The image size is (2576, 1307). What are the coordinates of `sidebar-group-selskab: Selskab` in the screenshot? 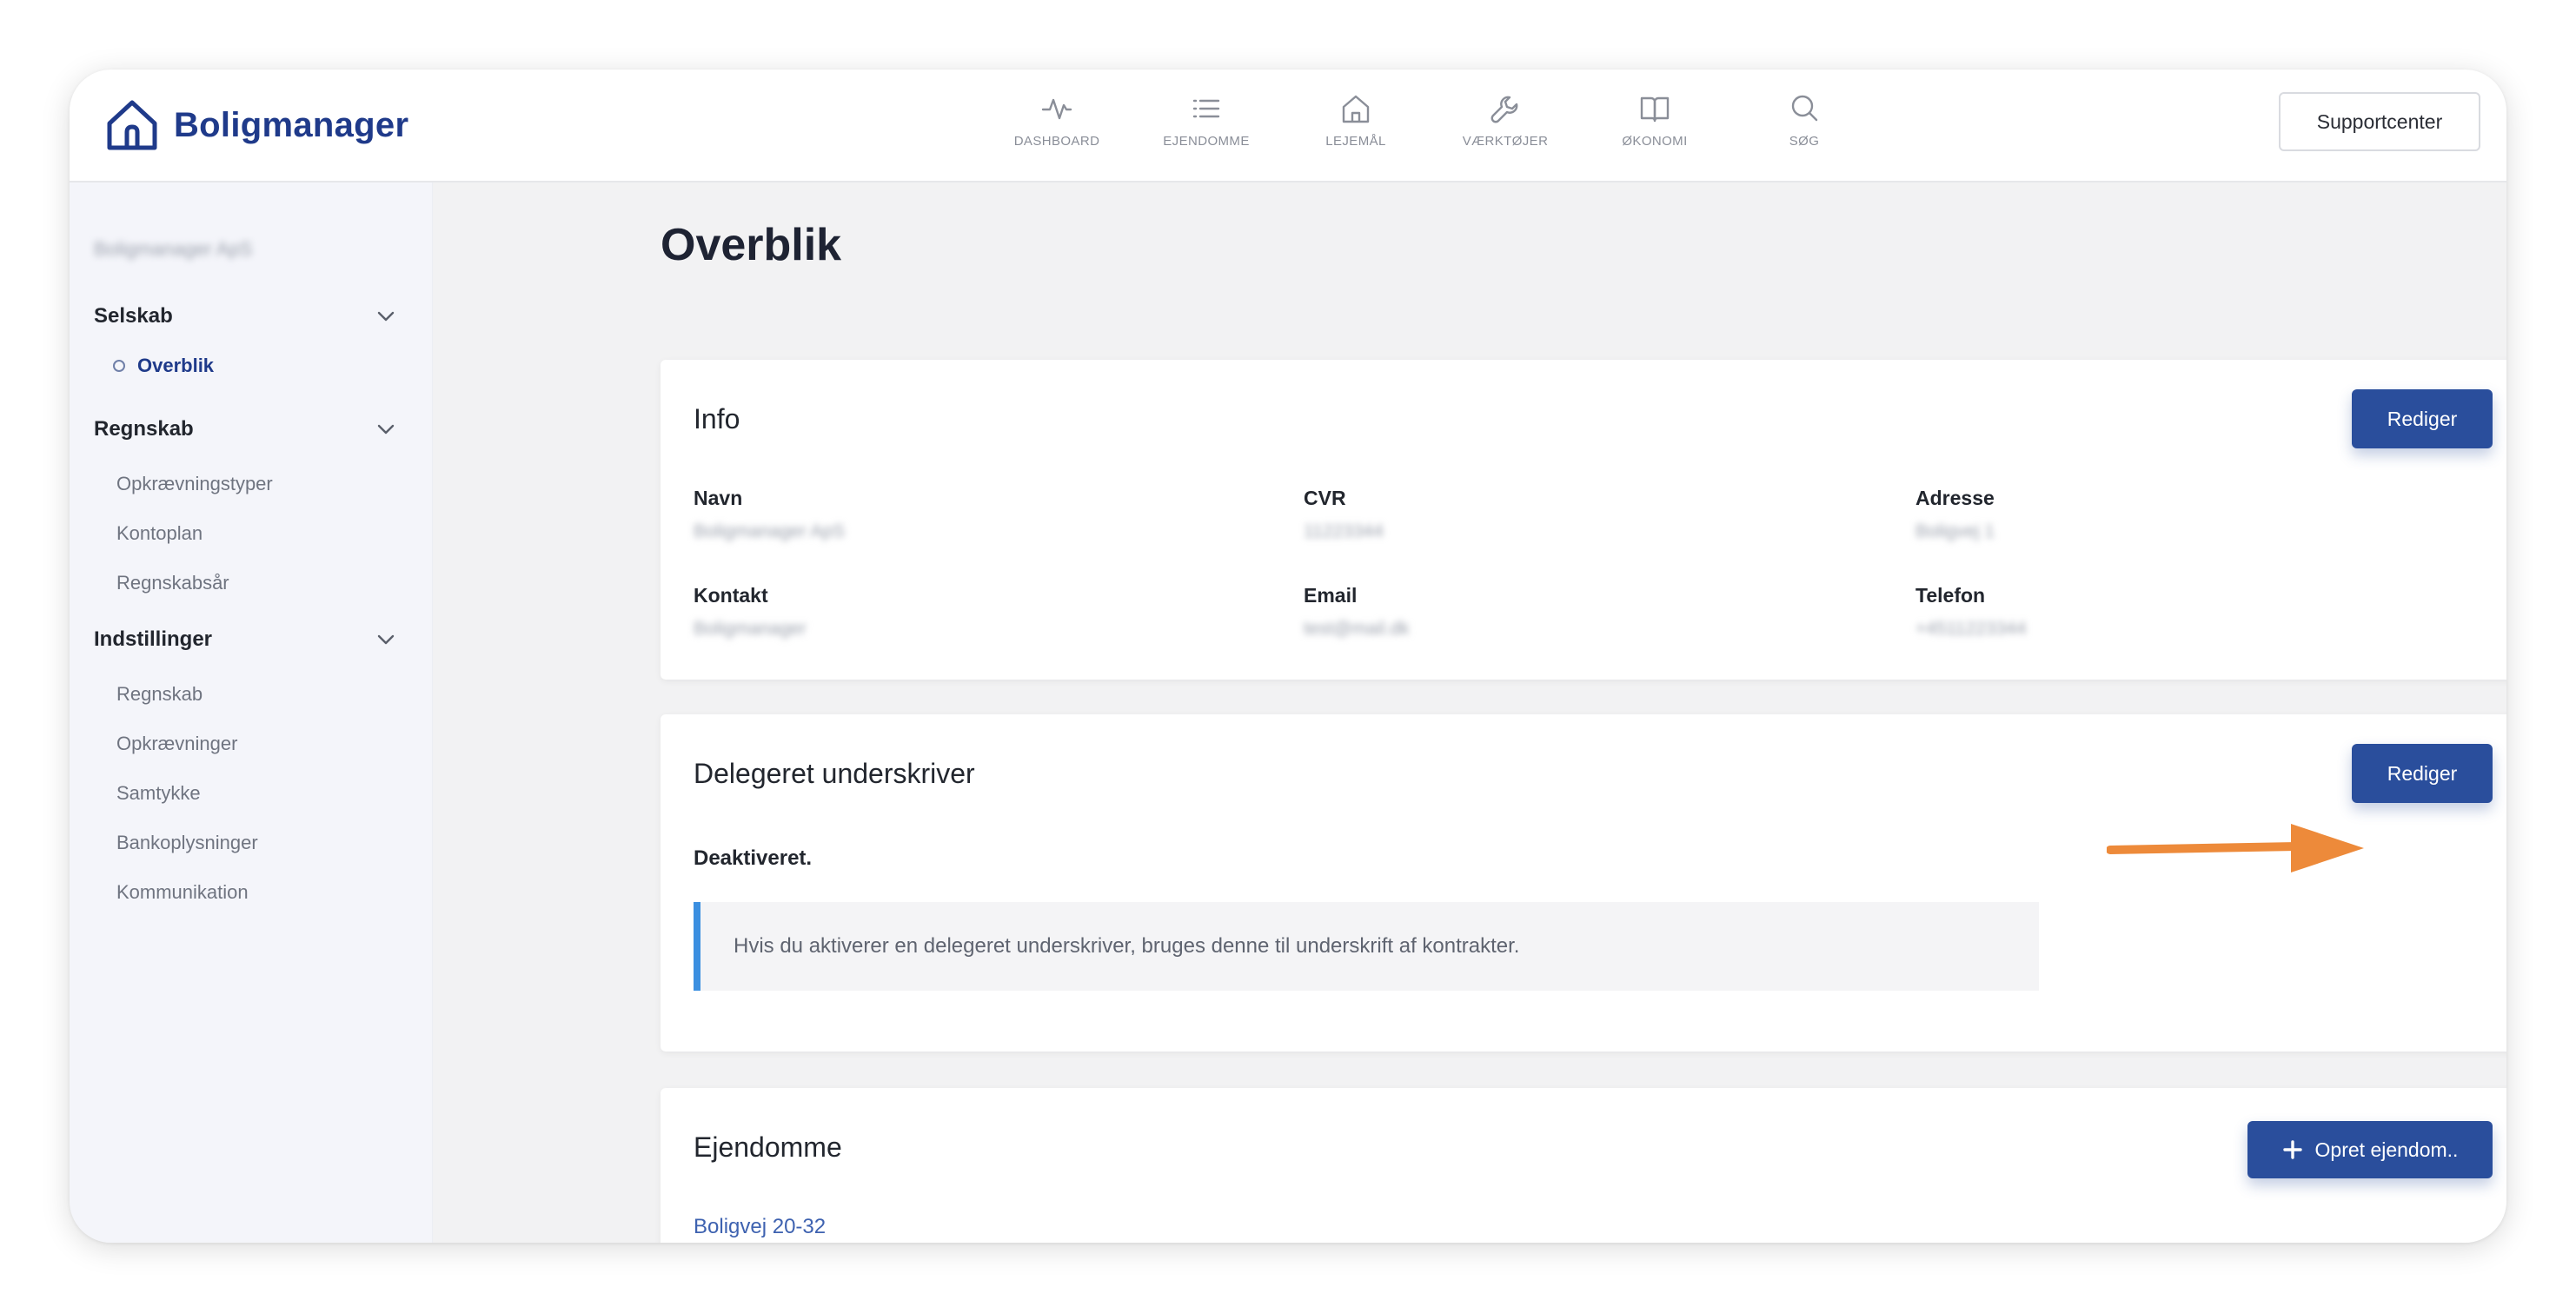 It's located at (250, 316).